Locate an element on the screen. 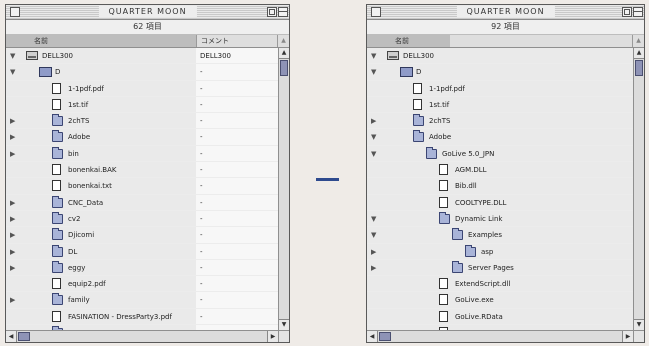  list-item: ▼ Adobe is located at coordinates (500, 137).